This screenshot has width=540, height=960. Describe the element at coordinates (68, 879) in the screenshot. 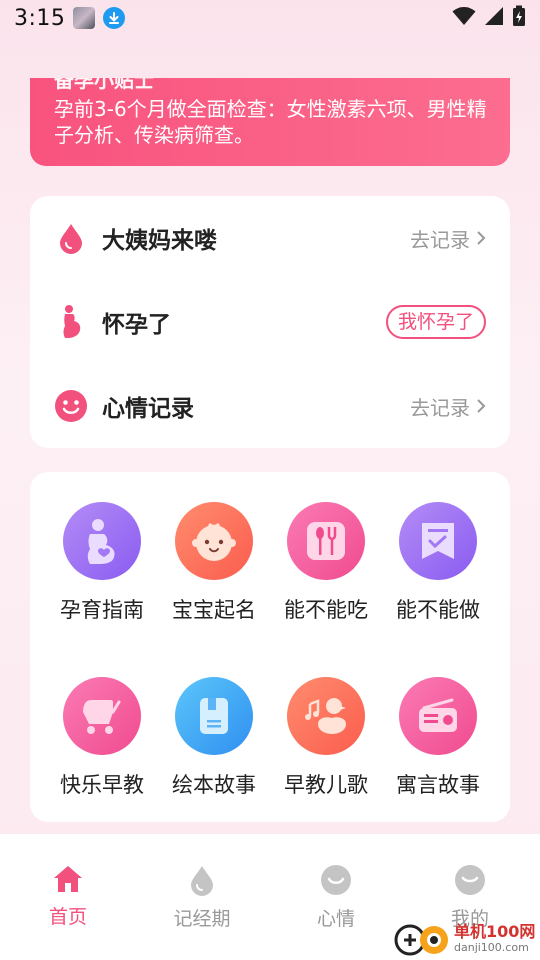

I see `home-icon` at that location.